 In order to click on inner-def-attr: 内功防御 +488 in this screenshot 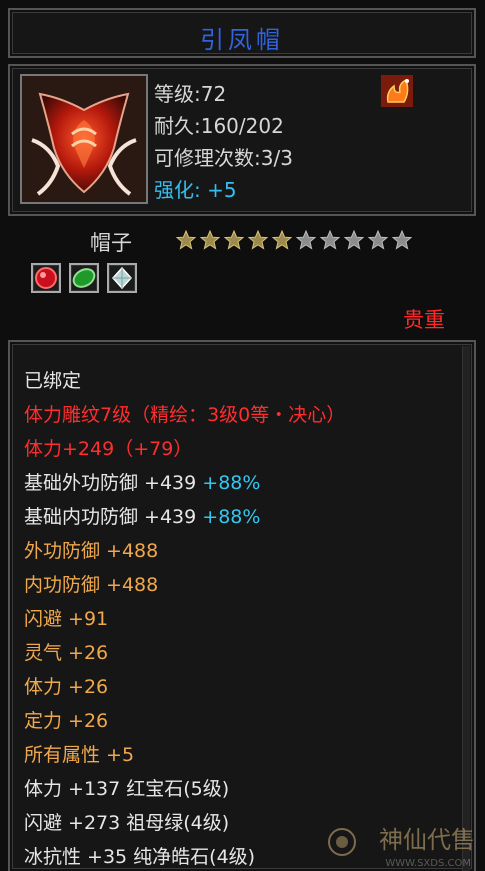, I will do `click(91, 585)`.